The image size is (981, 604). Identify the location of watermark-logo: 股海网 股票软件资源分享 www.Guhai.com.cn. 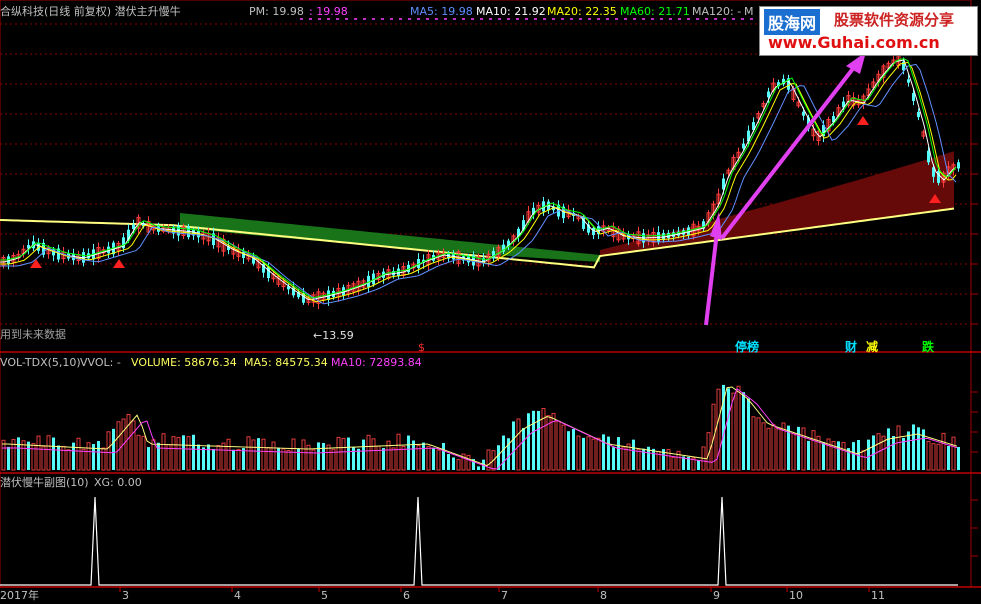
(868, 31).